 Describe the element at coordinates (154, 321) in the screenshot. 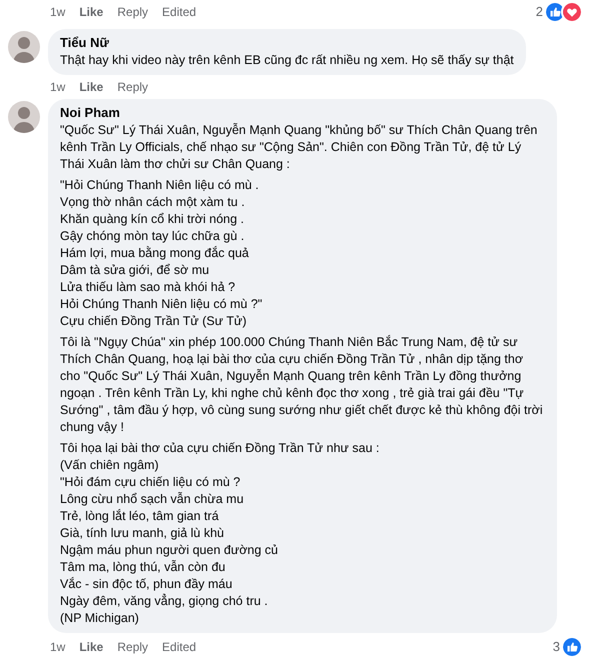

I see `comment-text: Cựu chiến Đồng Trần Tử (Sư Tử)` at that location.